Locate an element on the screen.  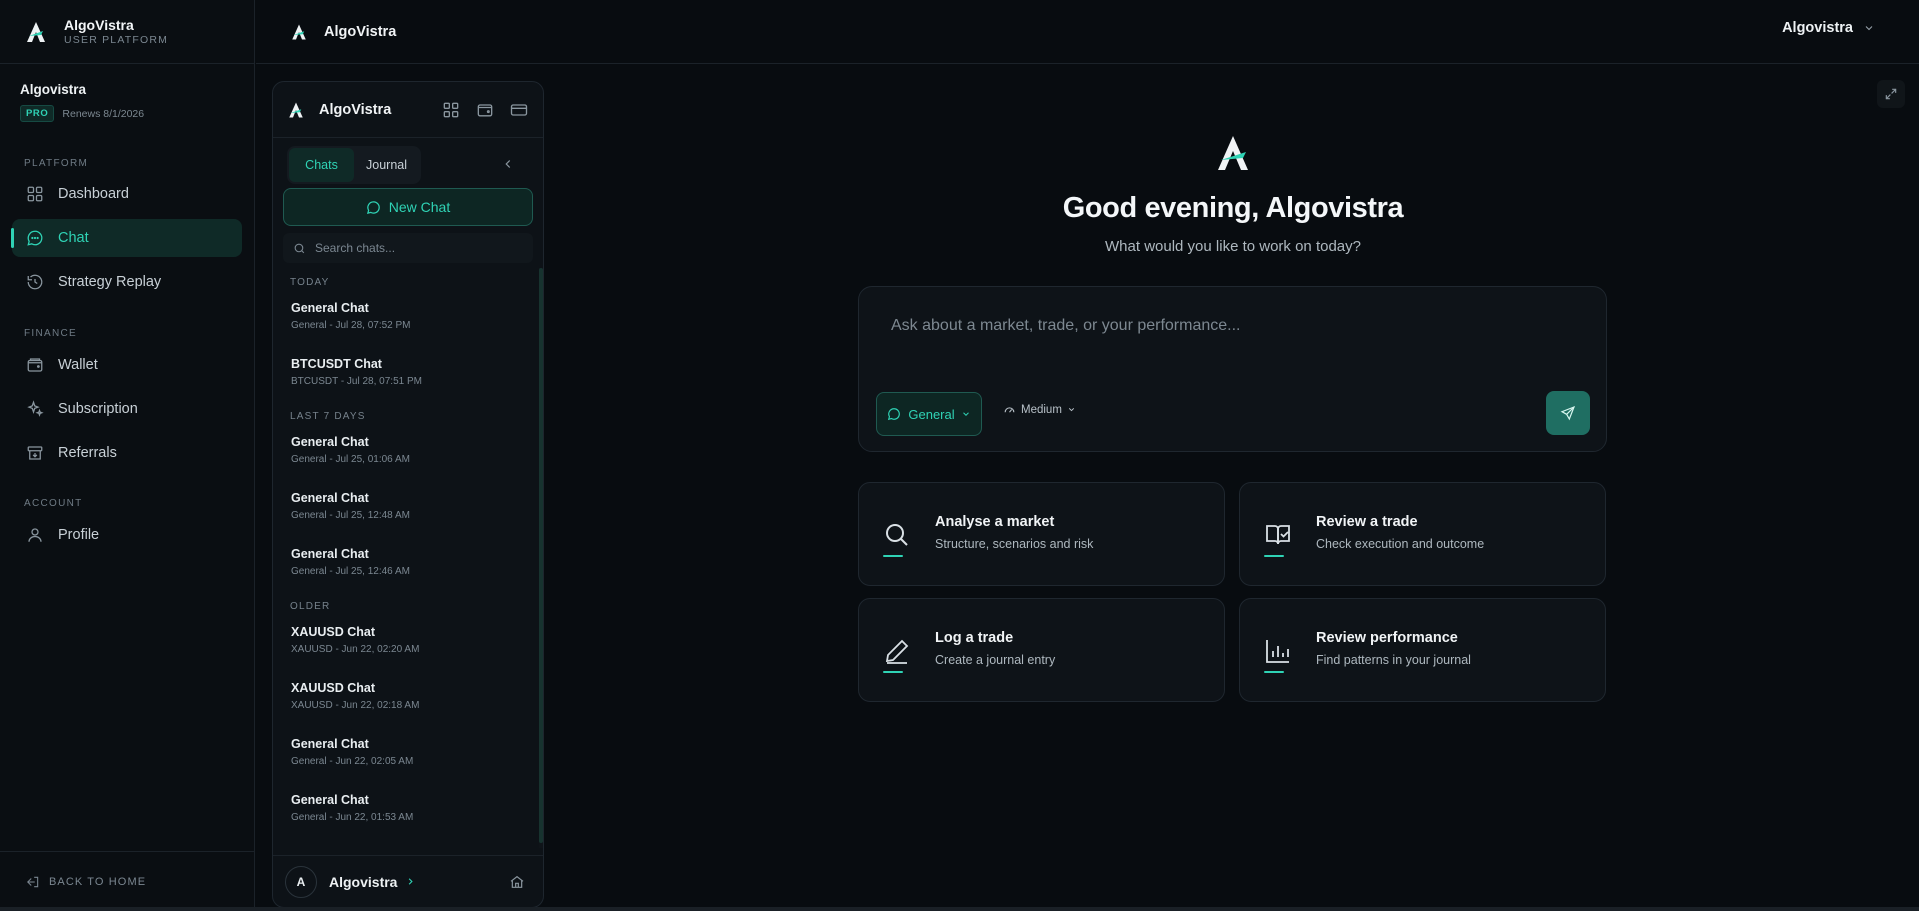
chat-meta: General - Jul 28, 07:52 PM is located at coordinates (351, 325).